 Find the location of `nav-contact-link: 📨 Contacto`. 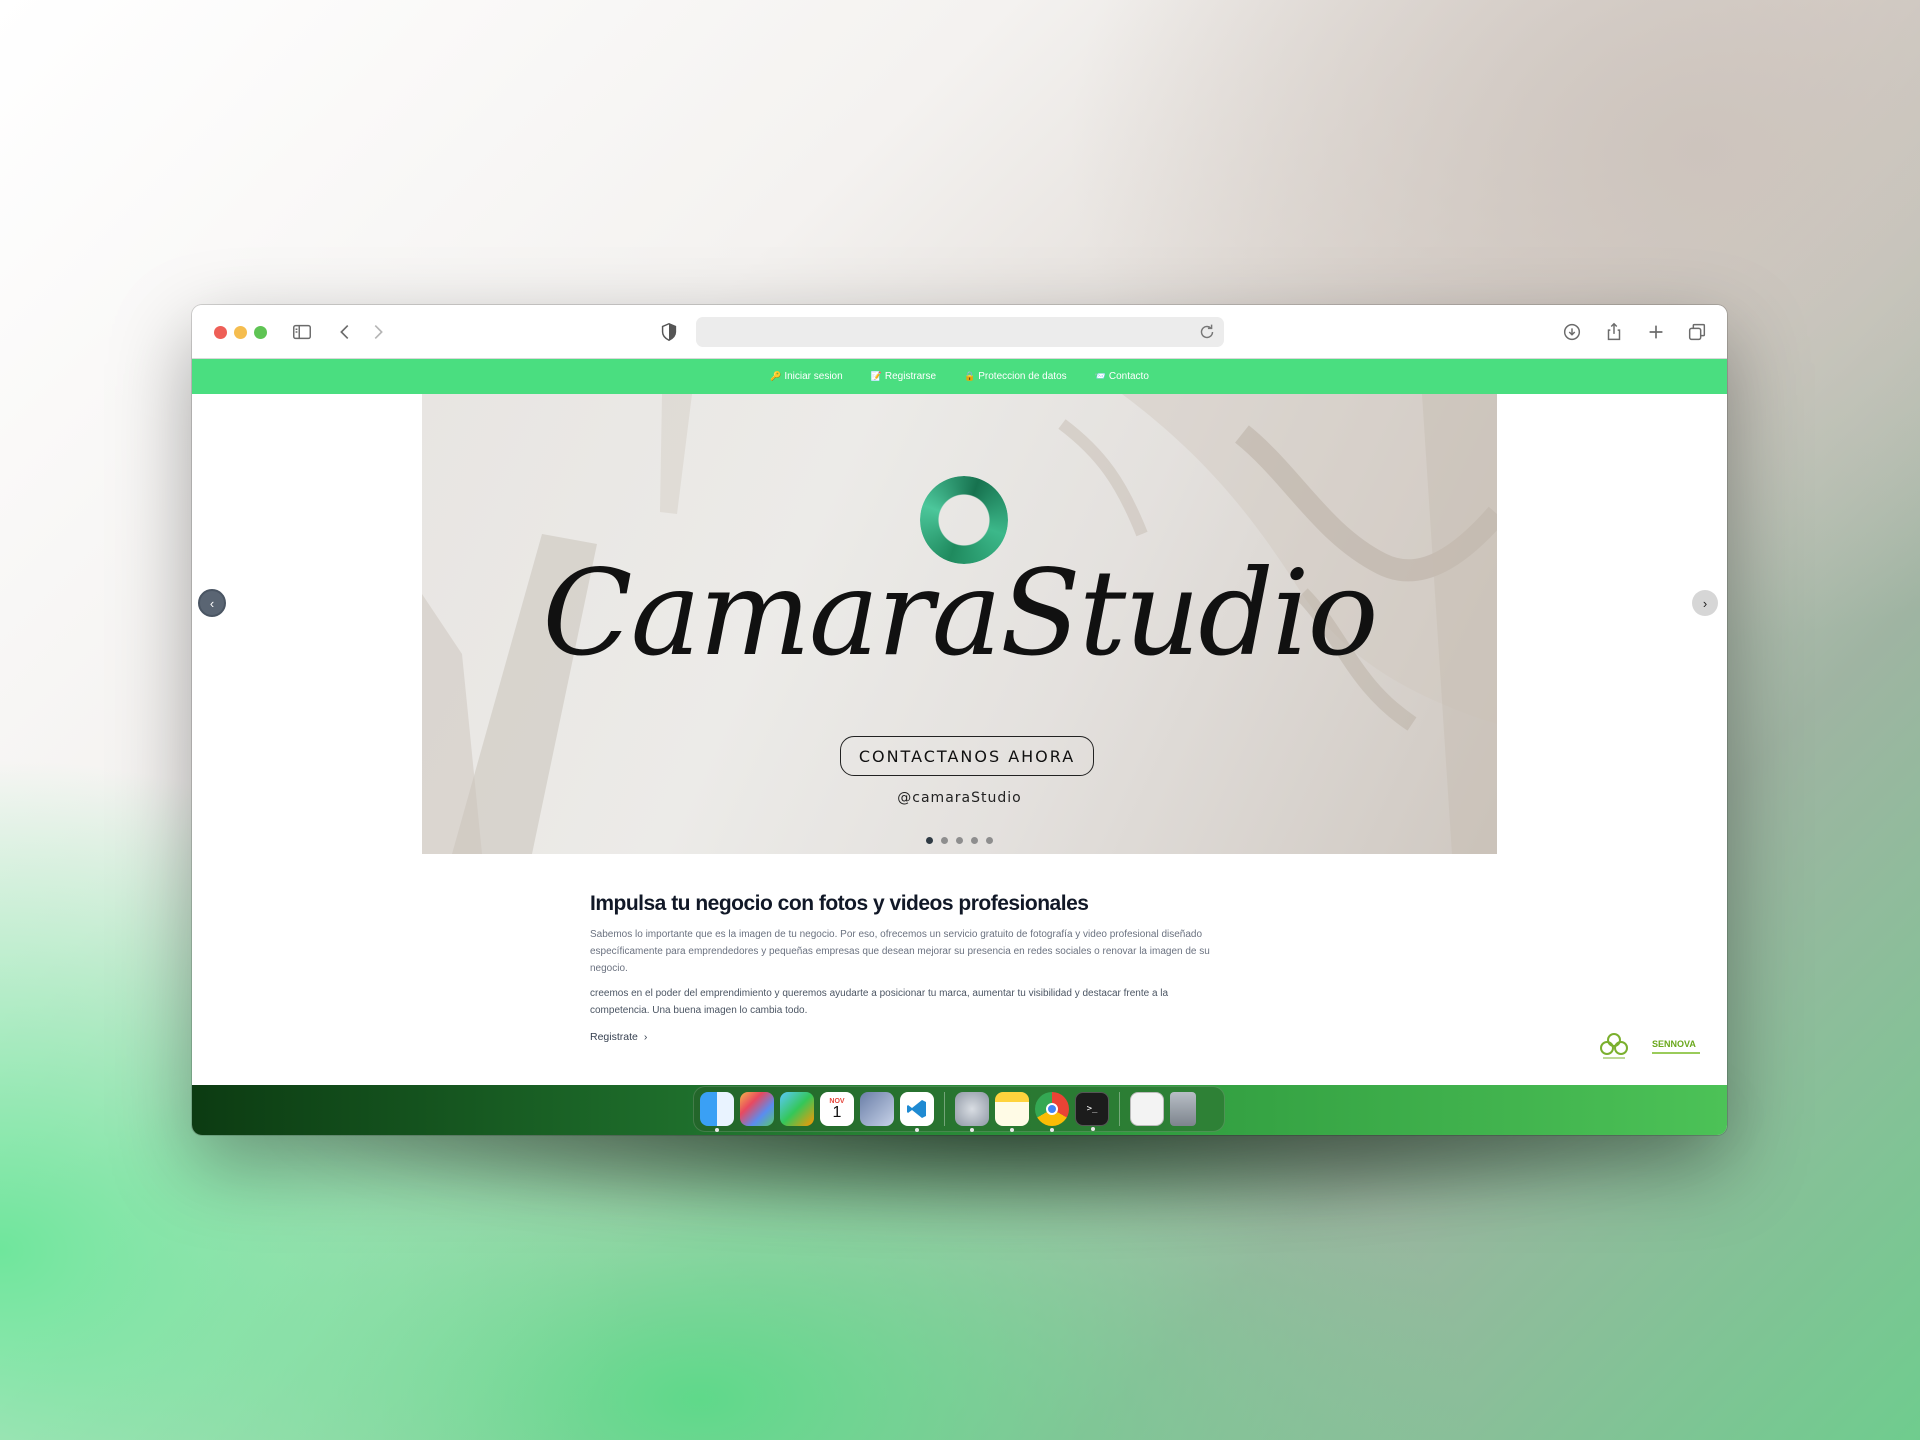

nav-contact-link: 📨 Contacto is located at coordinates (1122, 376).